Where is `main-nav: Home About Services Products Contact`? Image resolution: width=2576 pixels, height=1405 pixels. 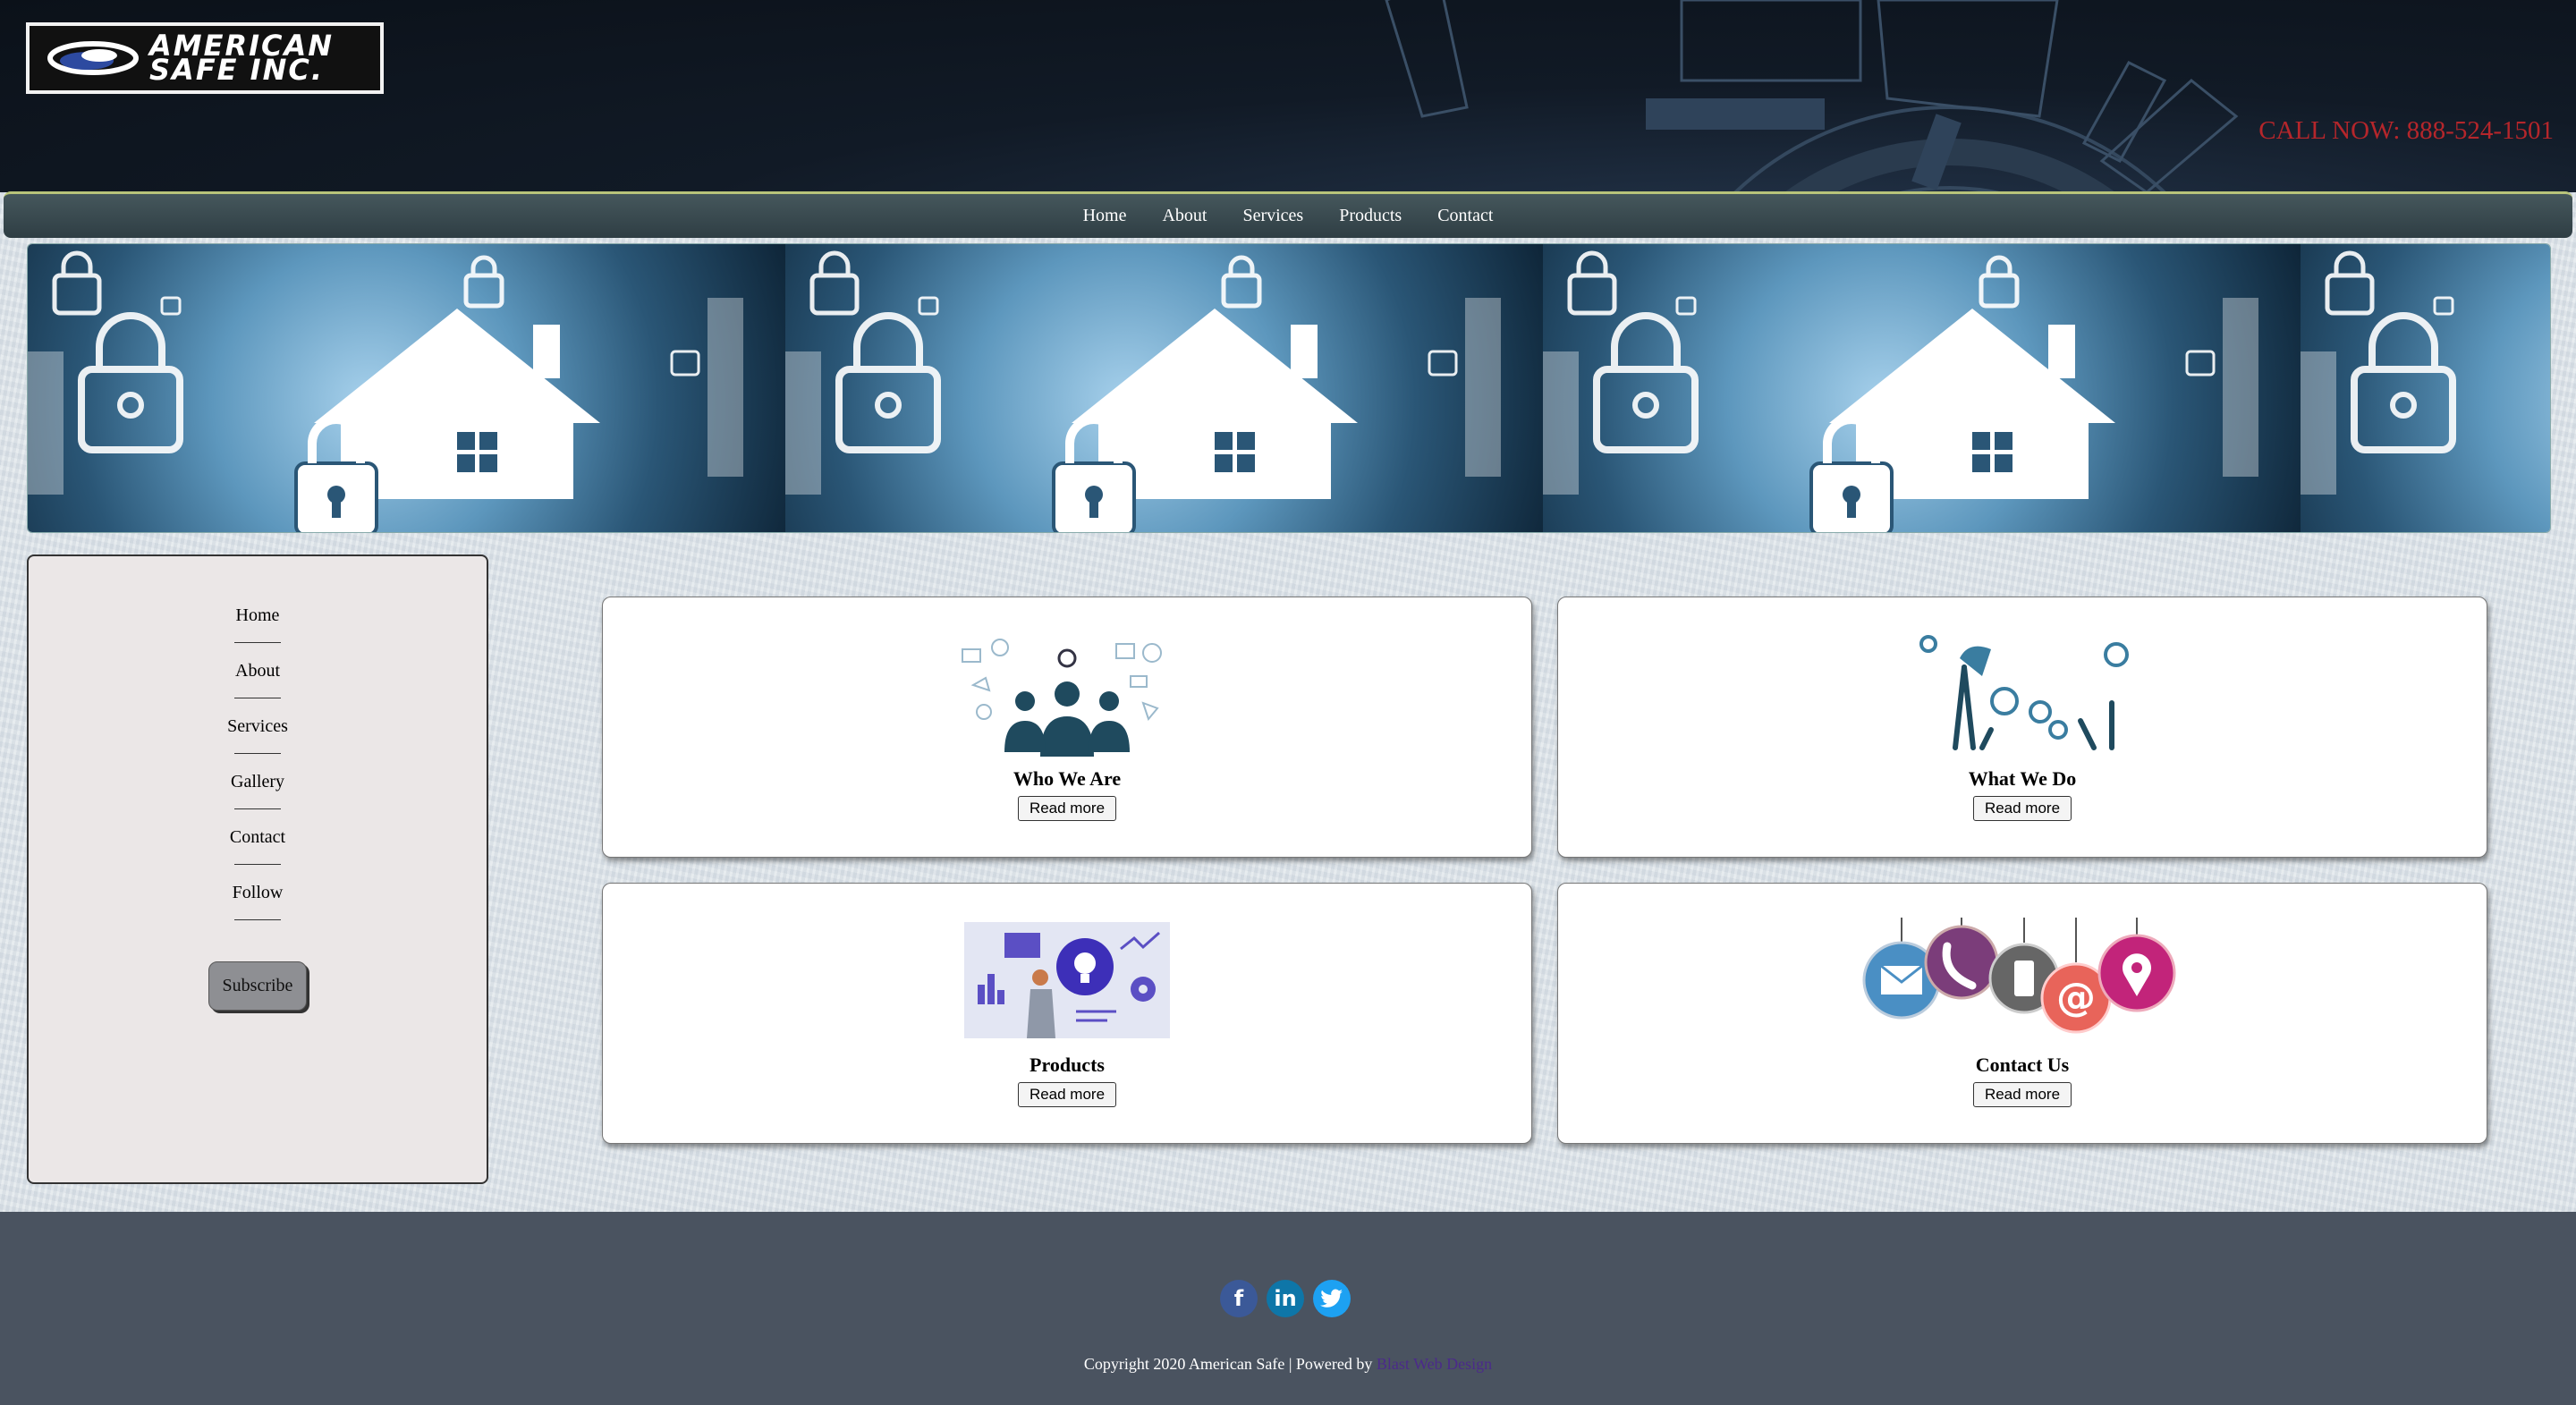
main-nav: Home About Services Products Contact is located at coordinates (1288, 215).